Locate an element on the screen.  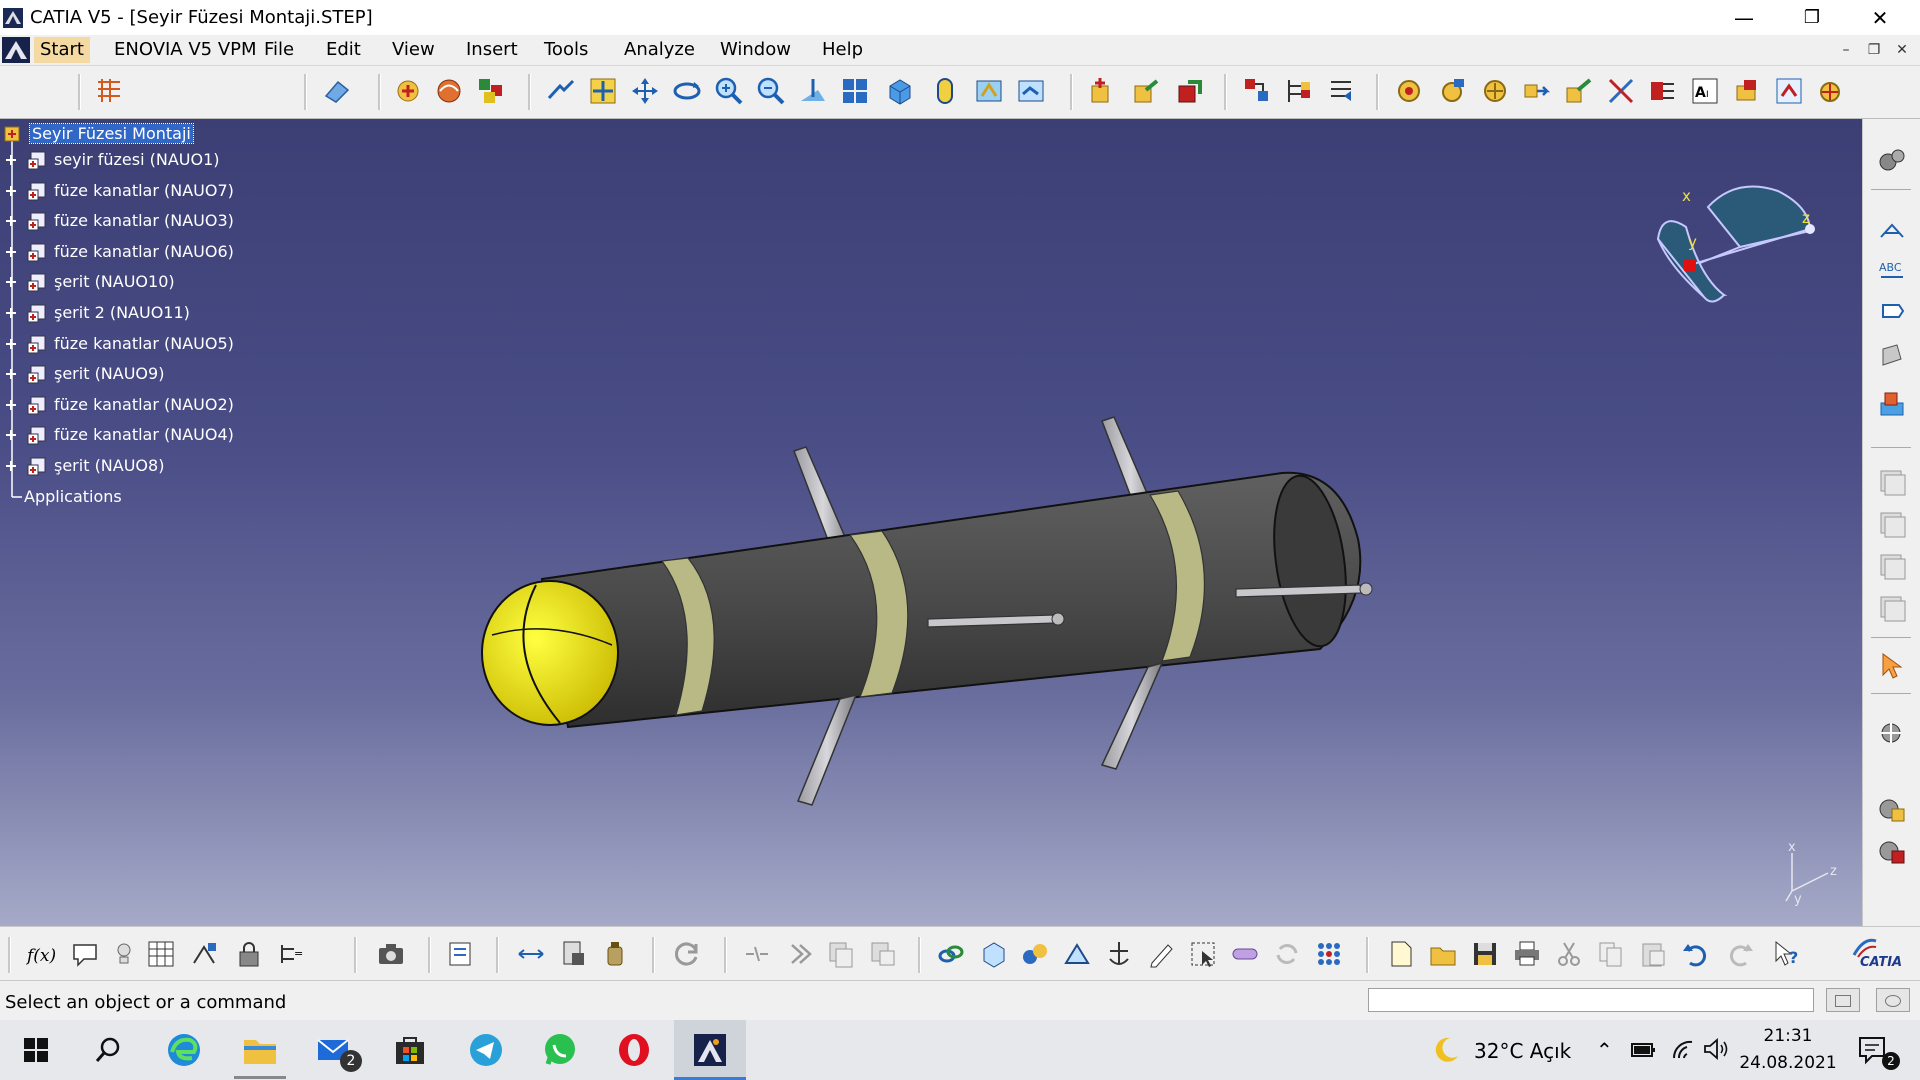
tree-item-label: füze kanatlar (NAUO4) is located at coordinates (144, 434).